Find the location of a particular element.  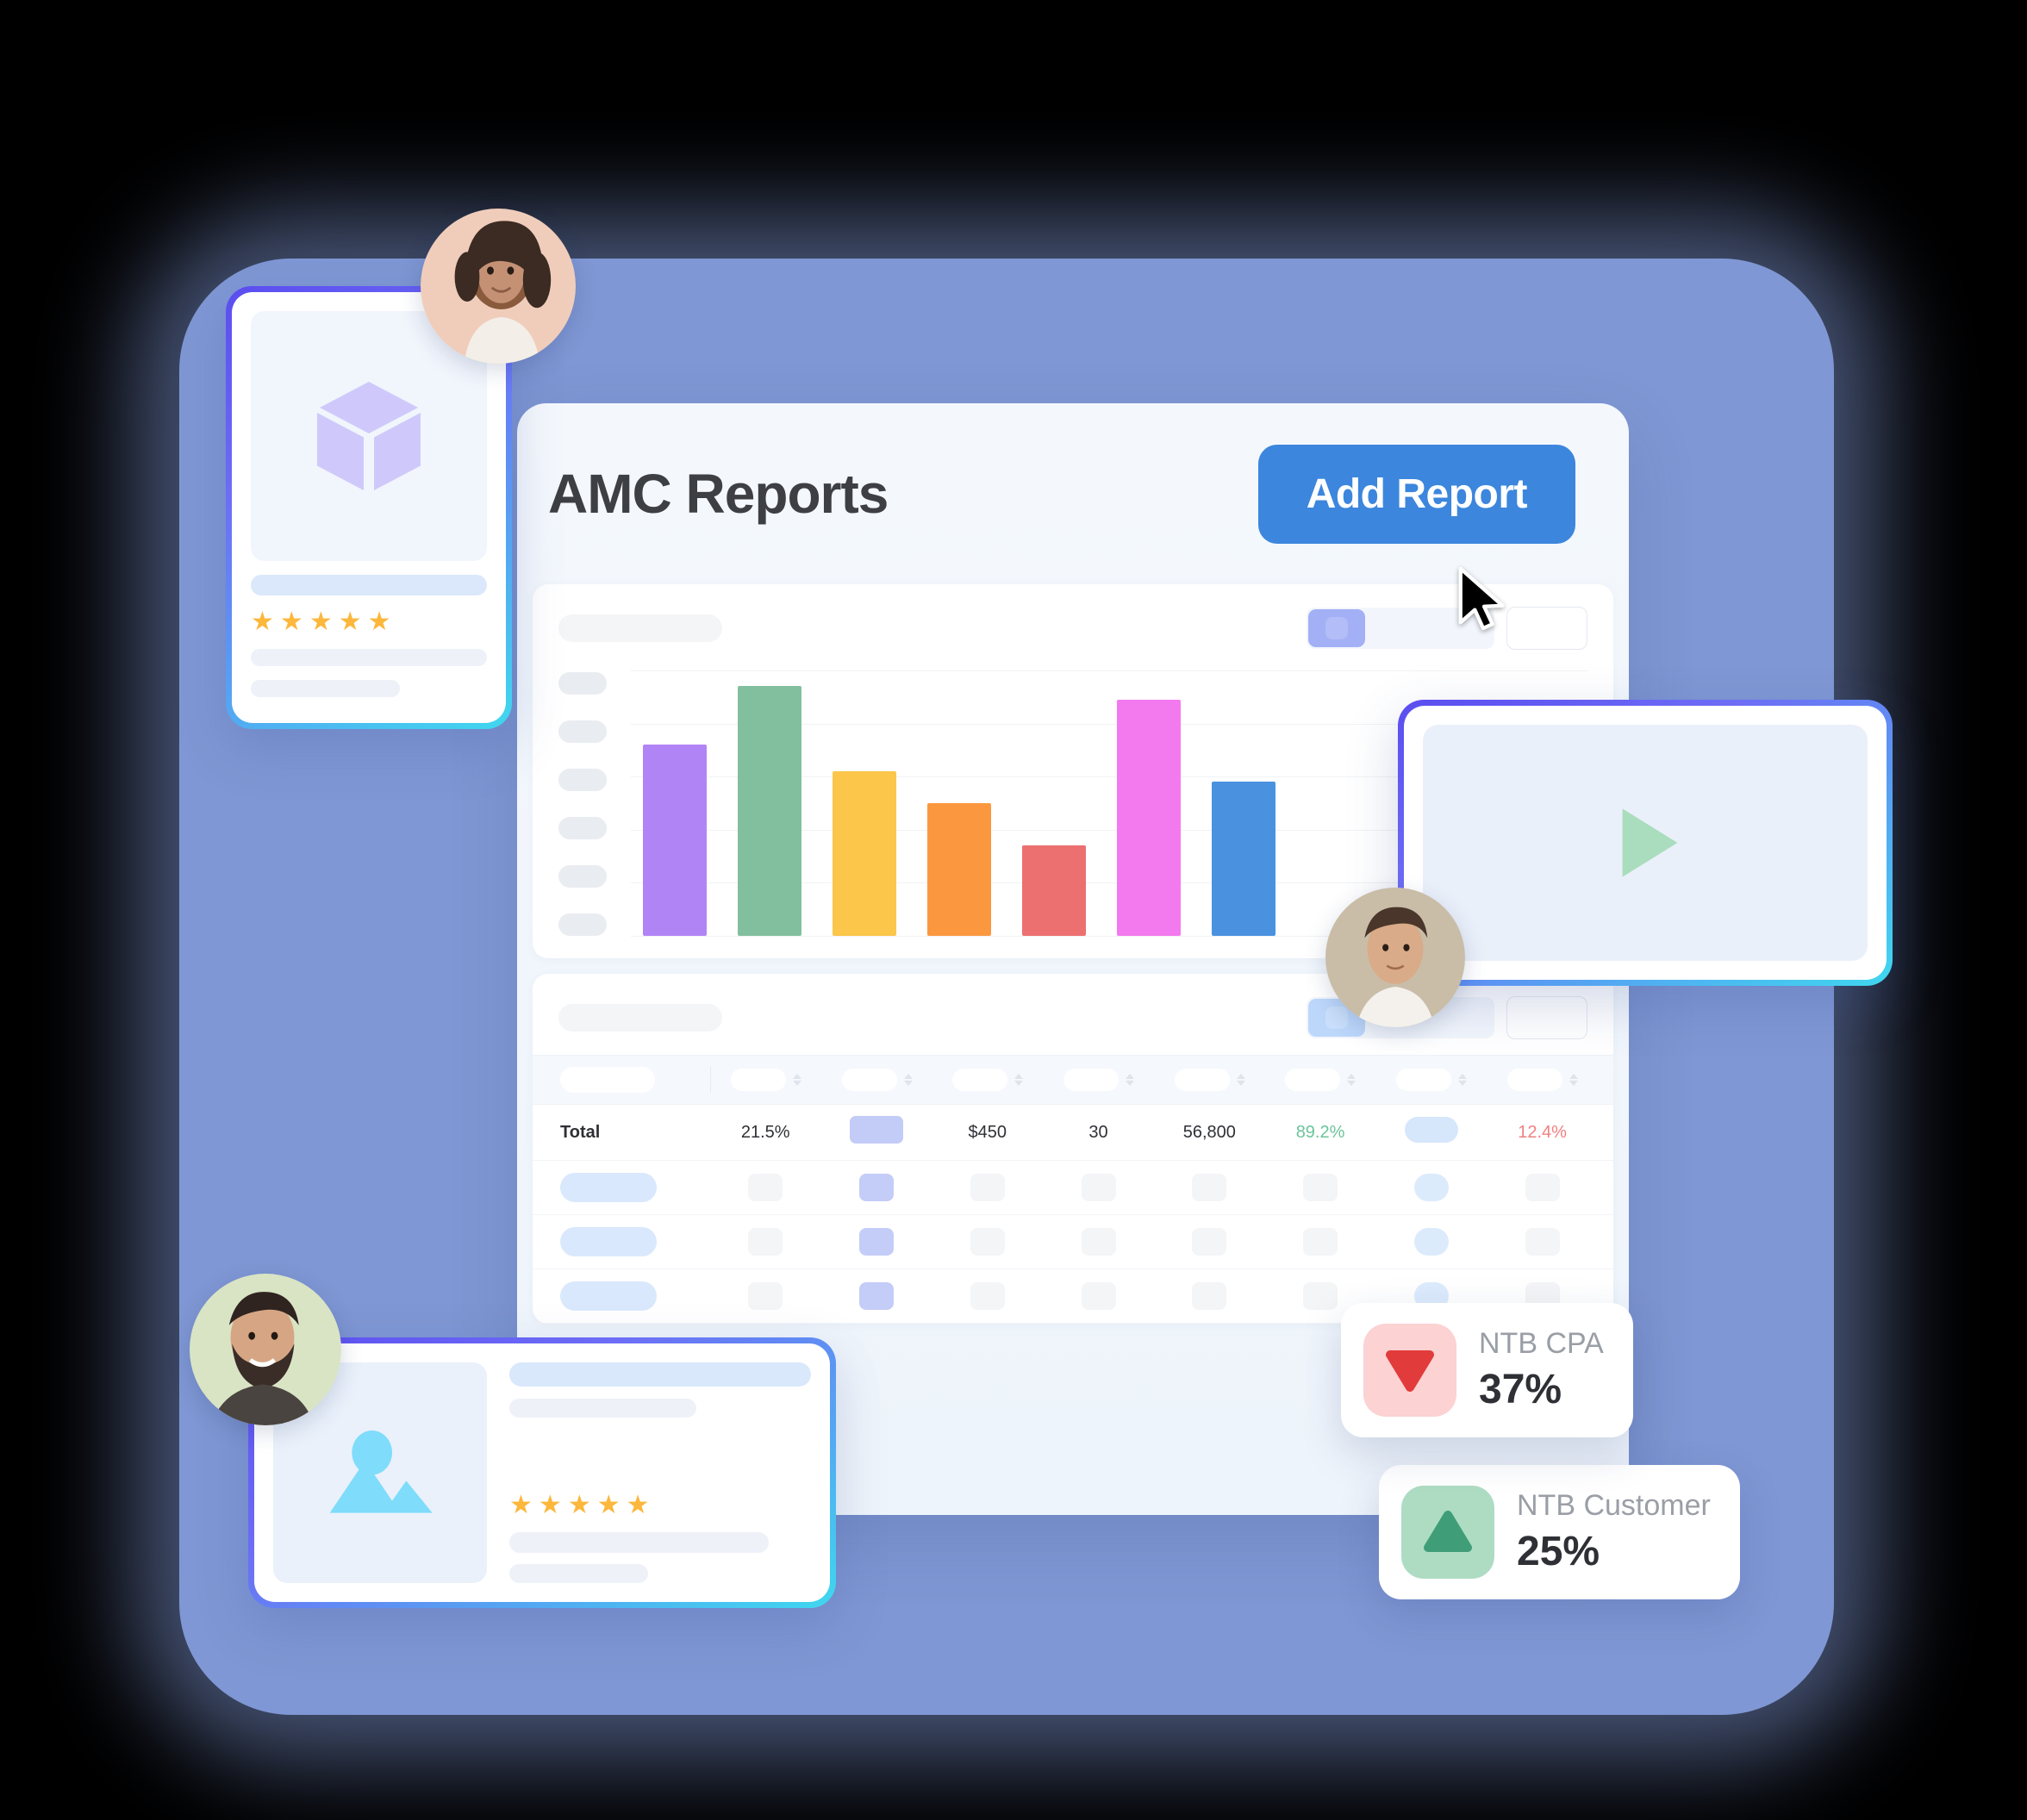

chart-y-axis is located at coordinates (586, 803).